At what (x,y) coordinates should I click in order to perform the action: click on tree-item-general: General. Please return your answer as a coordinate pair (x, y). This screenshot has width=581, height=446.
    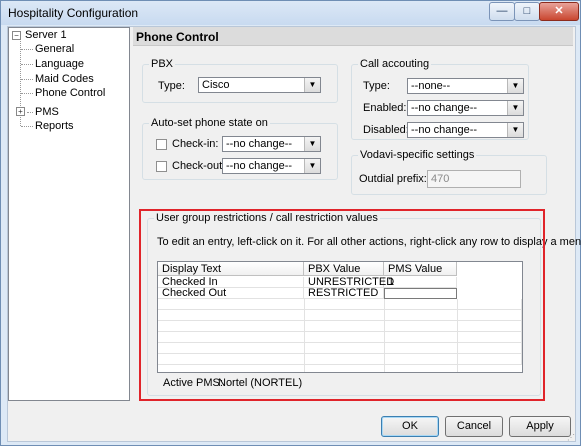
    Looking at the image, I should click on (54, 49).